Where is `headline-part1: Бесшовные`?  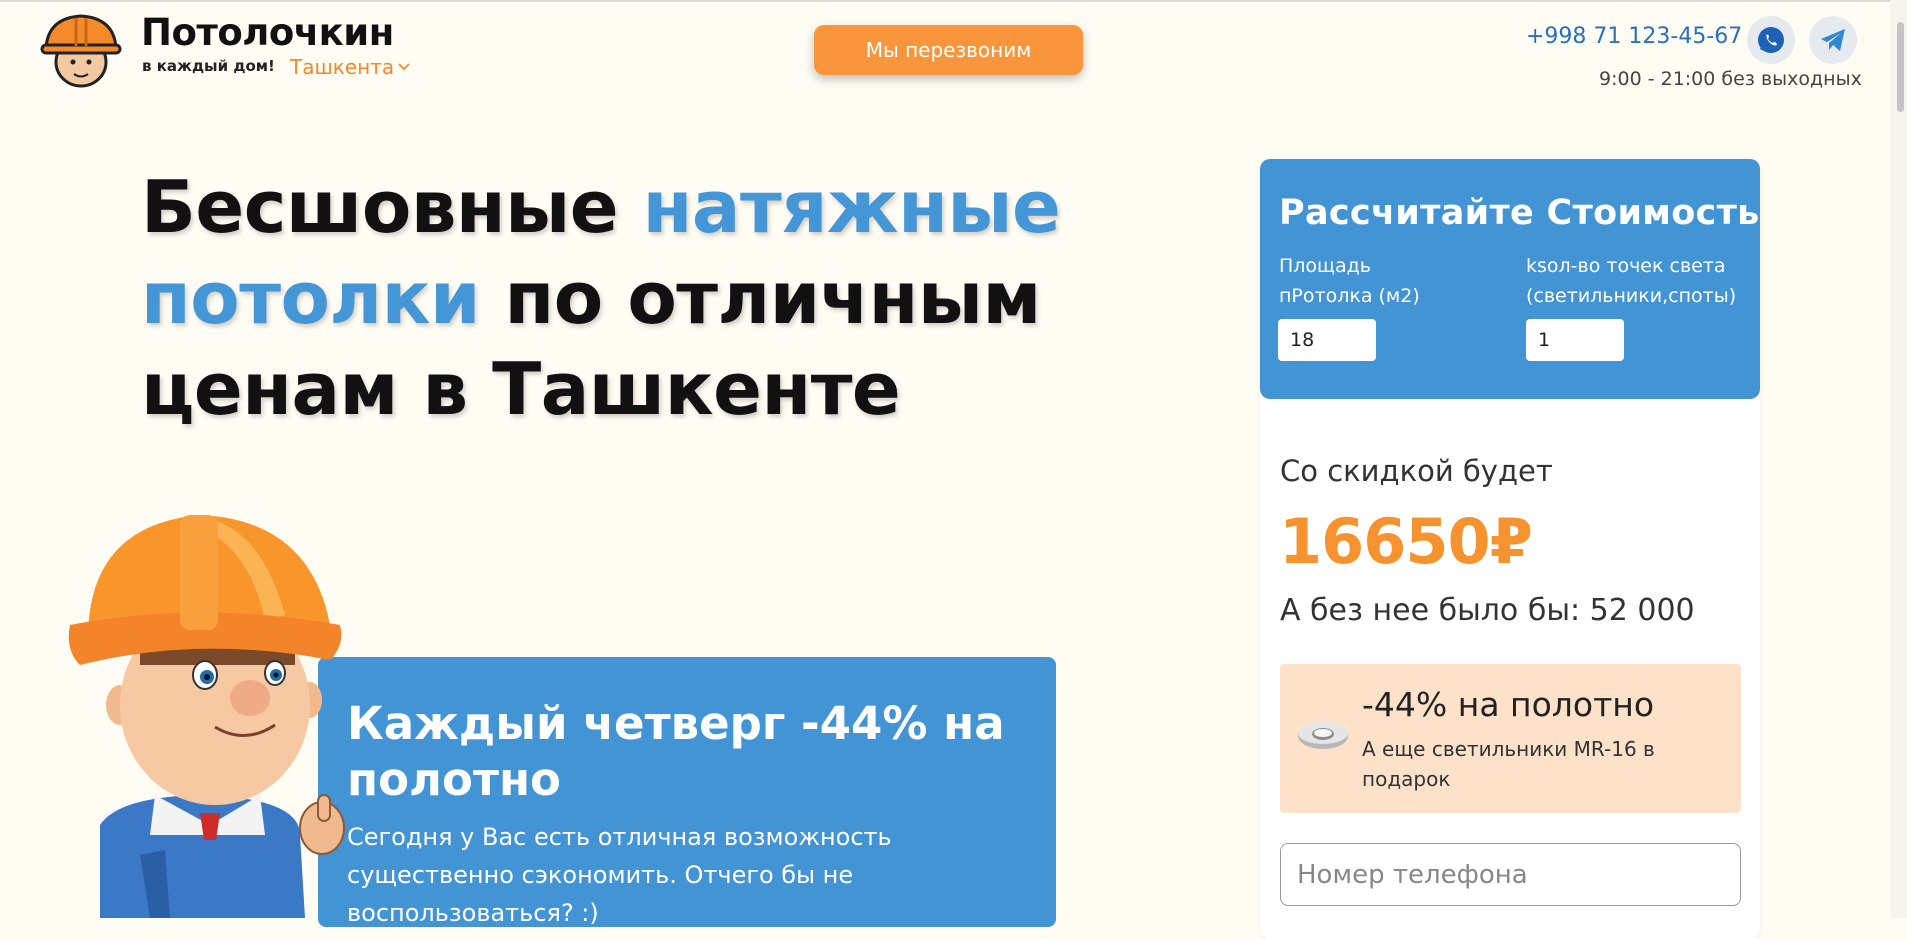
headline-part1: Бесшовные is located at coordinates (392, 207).